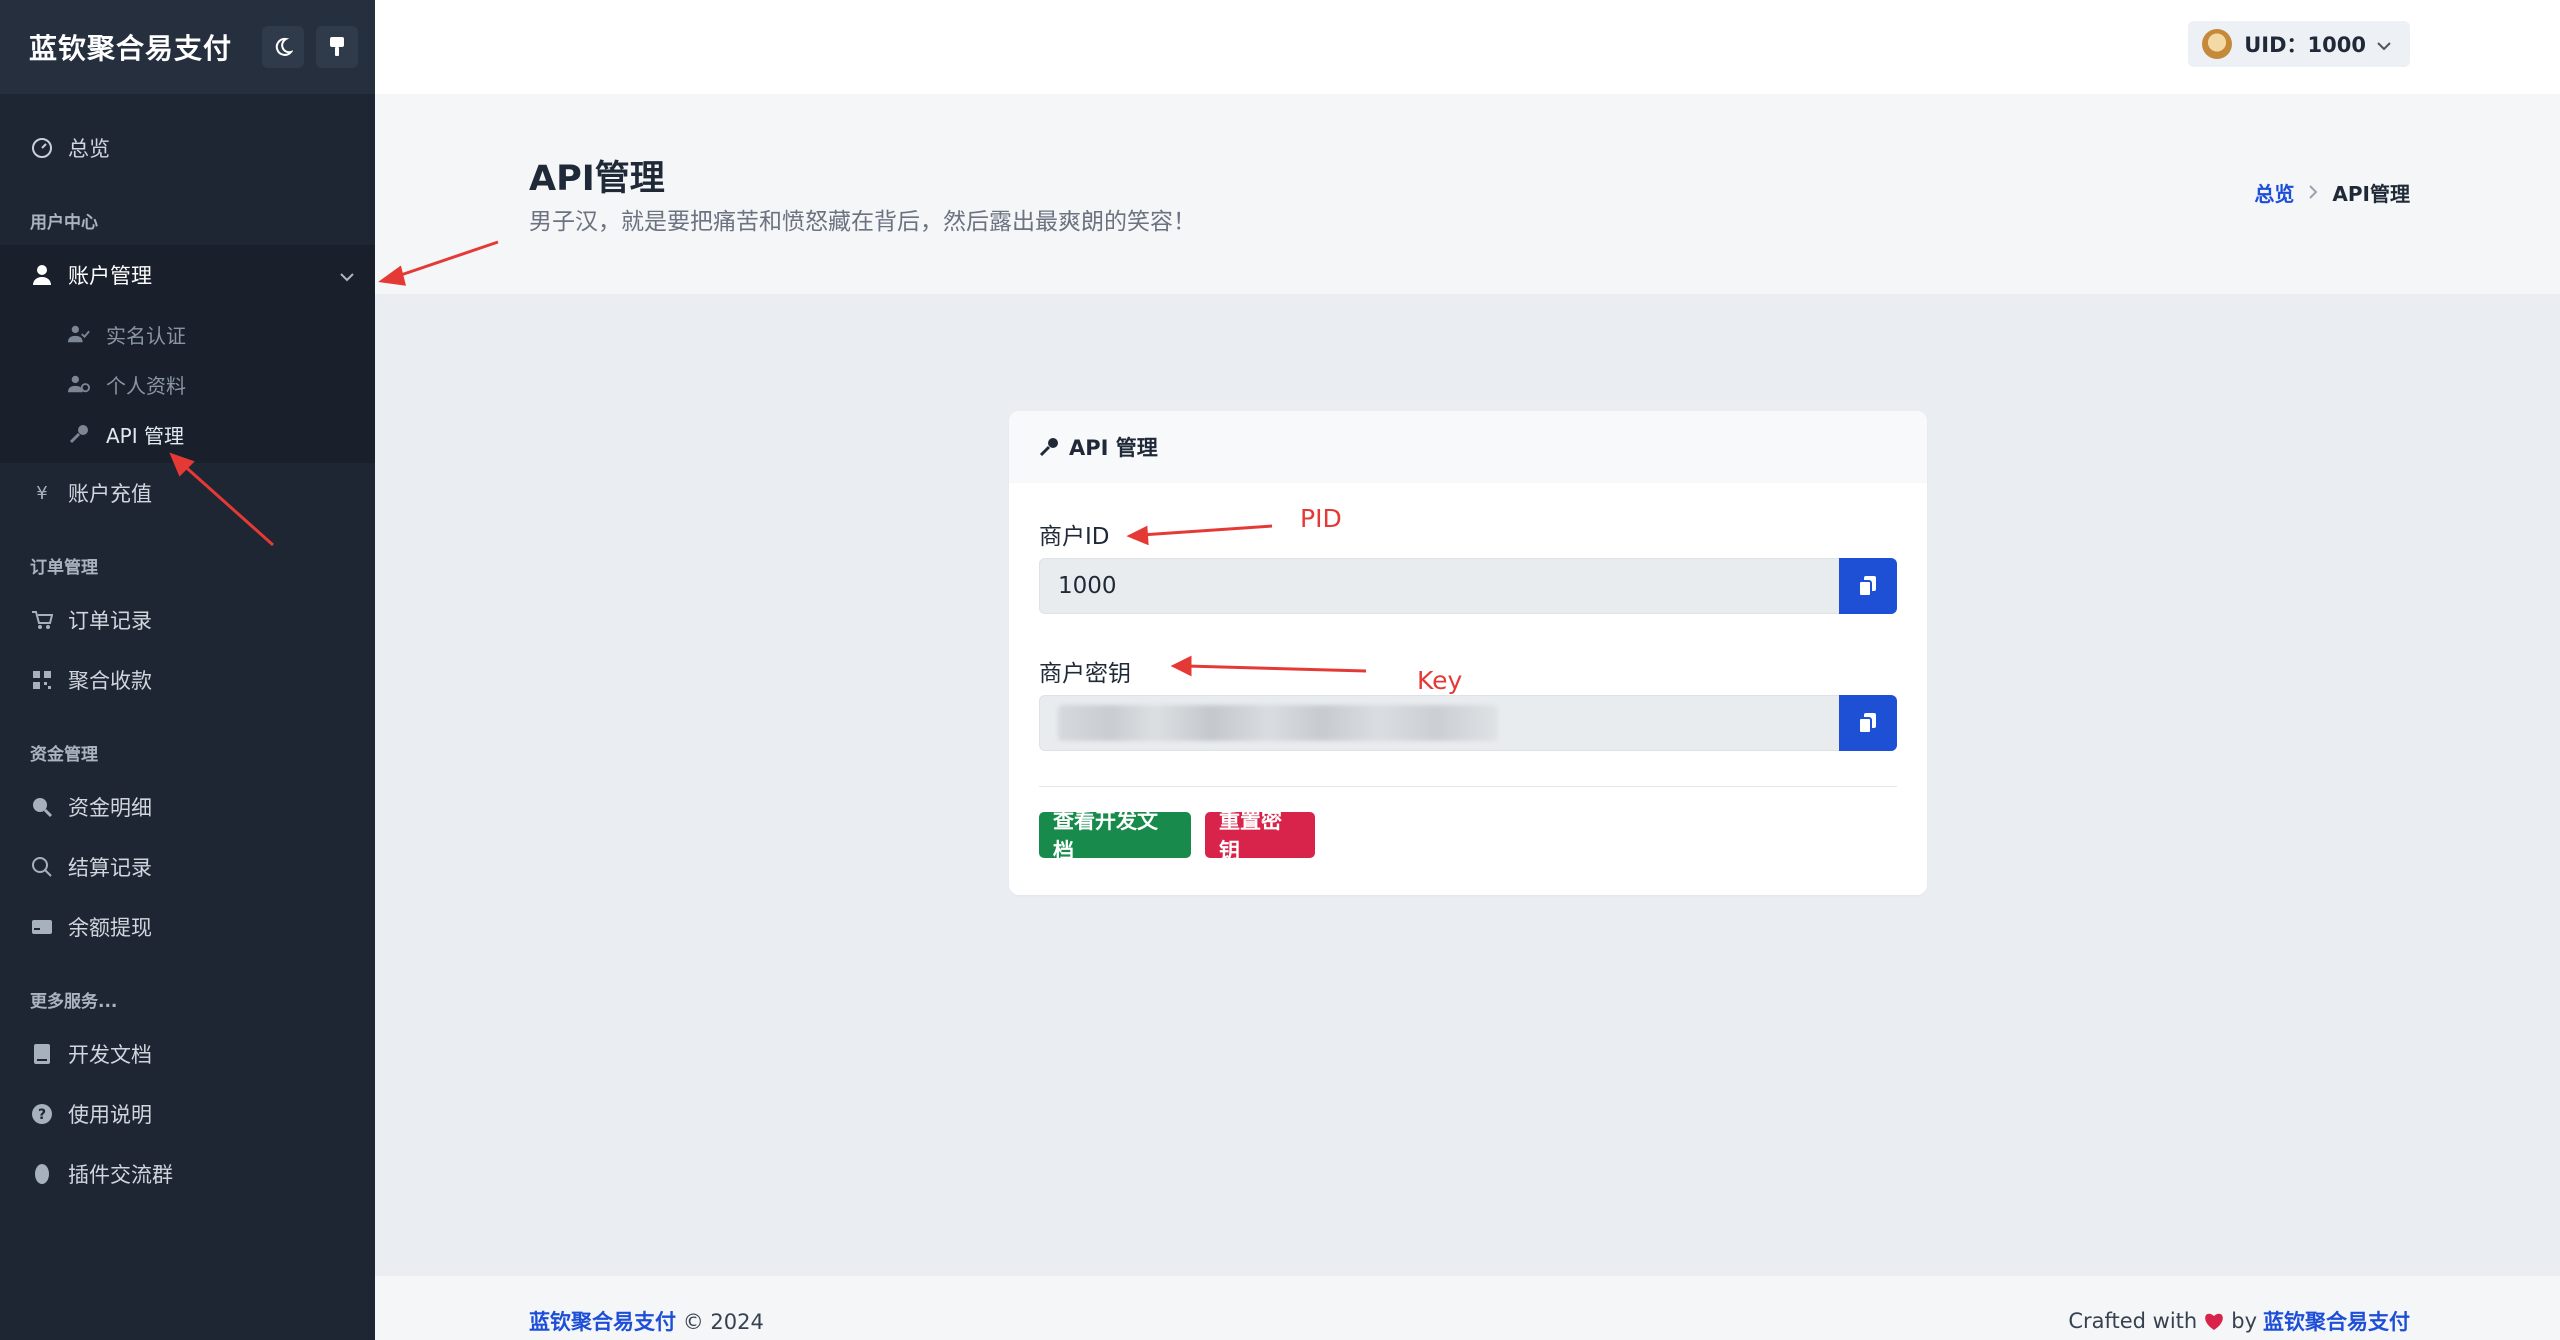 The height and width of the screenshot is (1340, 2560). I want to click on reset-key-button: 重置密钥, so click(1260, 836).